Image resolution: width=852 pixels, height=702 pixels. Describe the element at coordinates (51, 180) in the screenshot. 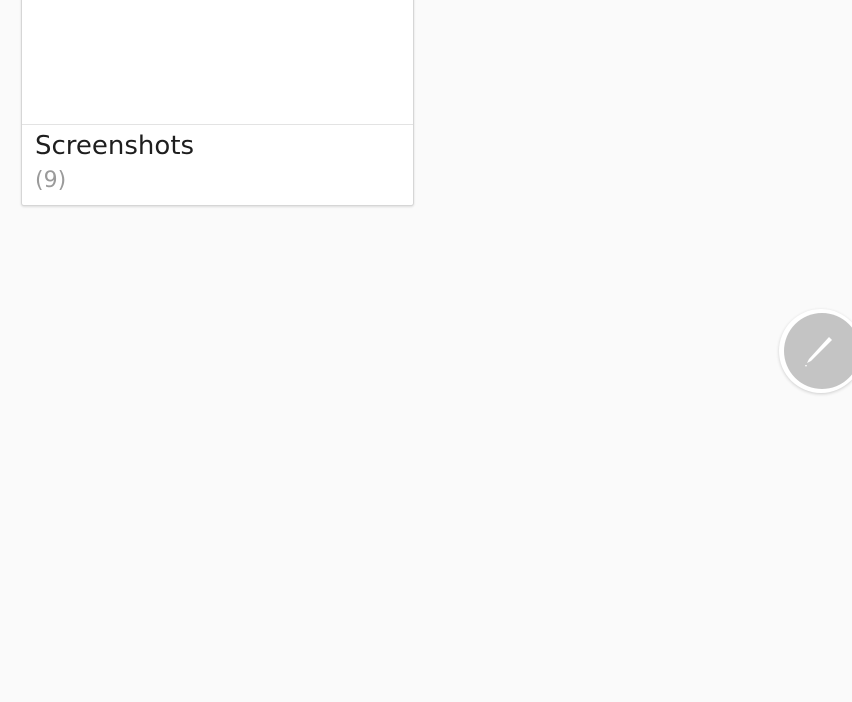

I see `album-count: (9)` at that location.